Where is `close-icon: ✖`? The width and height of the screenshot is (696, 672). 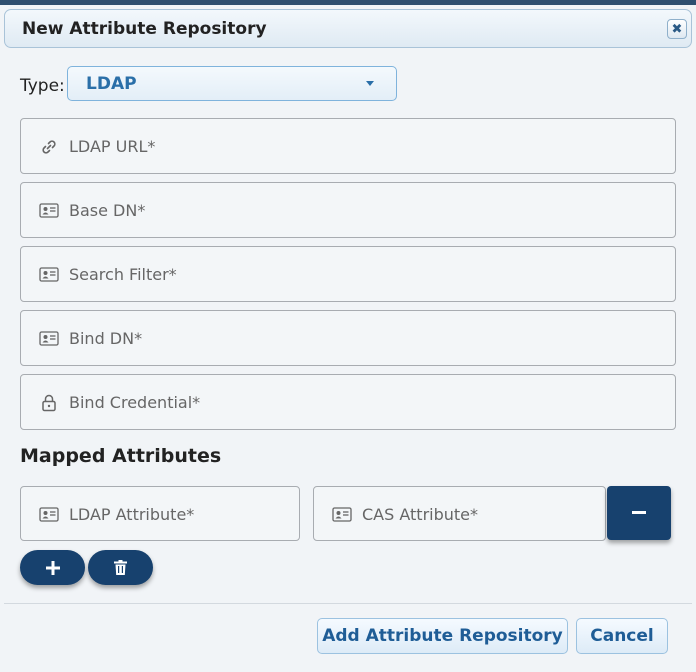 close-icon: ✖ is located at coordinates (677, 29).